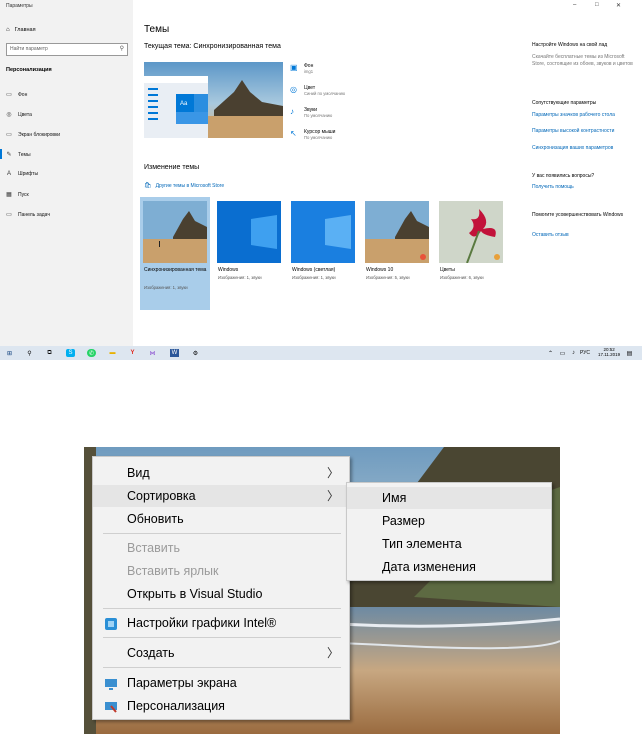  I want to click on theme-cursor-setting: ↖ Курсор мыши По умолчанию, so click(312, 135).